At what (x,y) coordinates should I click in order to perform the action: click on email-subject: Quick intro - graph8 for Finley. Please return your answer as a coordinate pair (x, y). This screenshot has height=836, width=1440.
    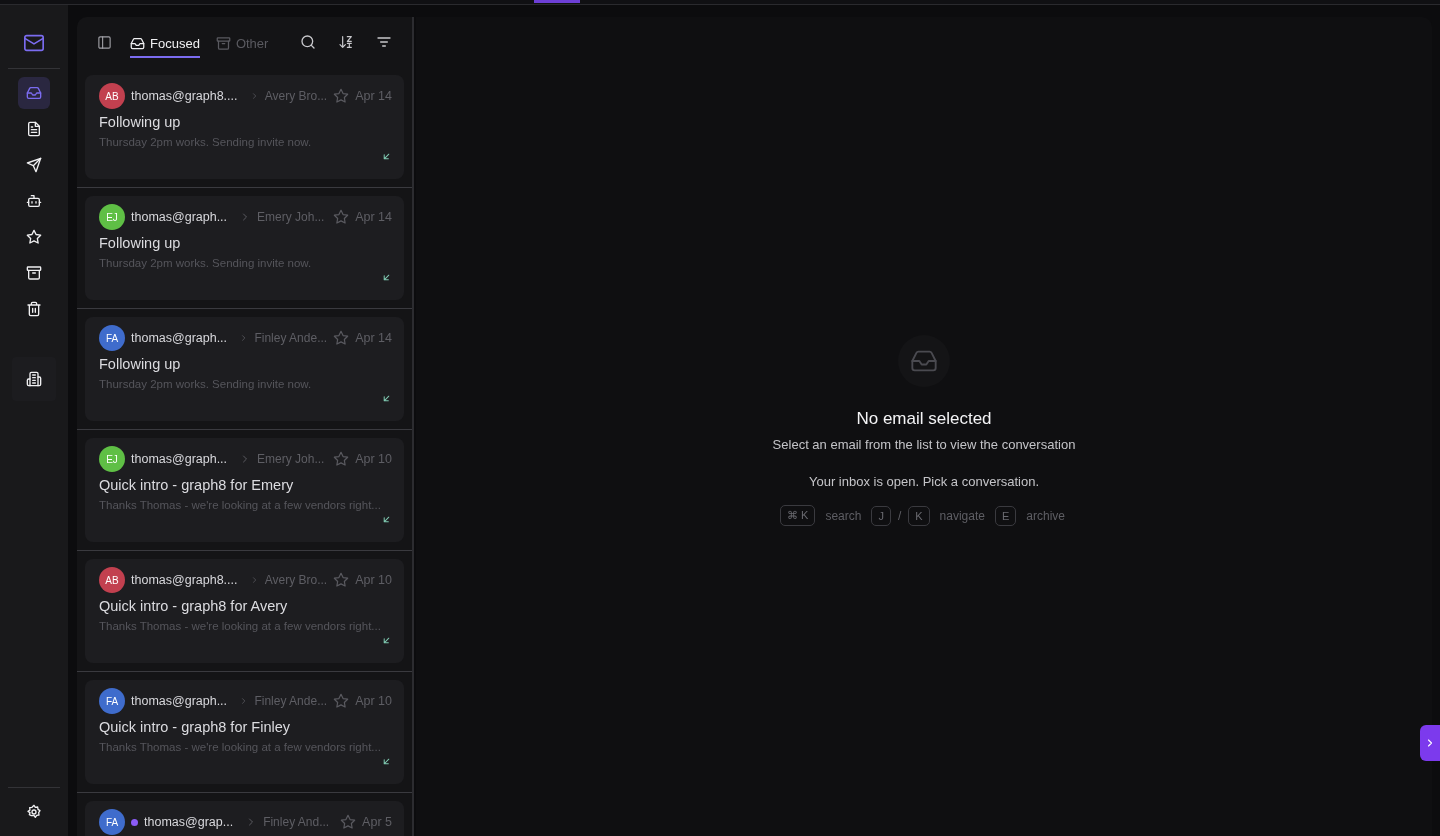
    Looking at the image, I should click on (195, 727).